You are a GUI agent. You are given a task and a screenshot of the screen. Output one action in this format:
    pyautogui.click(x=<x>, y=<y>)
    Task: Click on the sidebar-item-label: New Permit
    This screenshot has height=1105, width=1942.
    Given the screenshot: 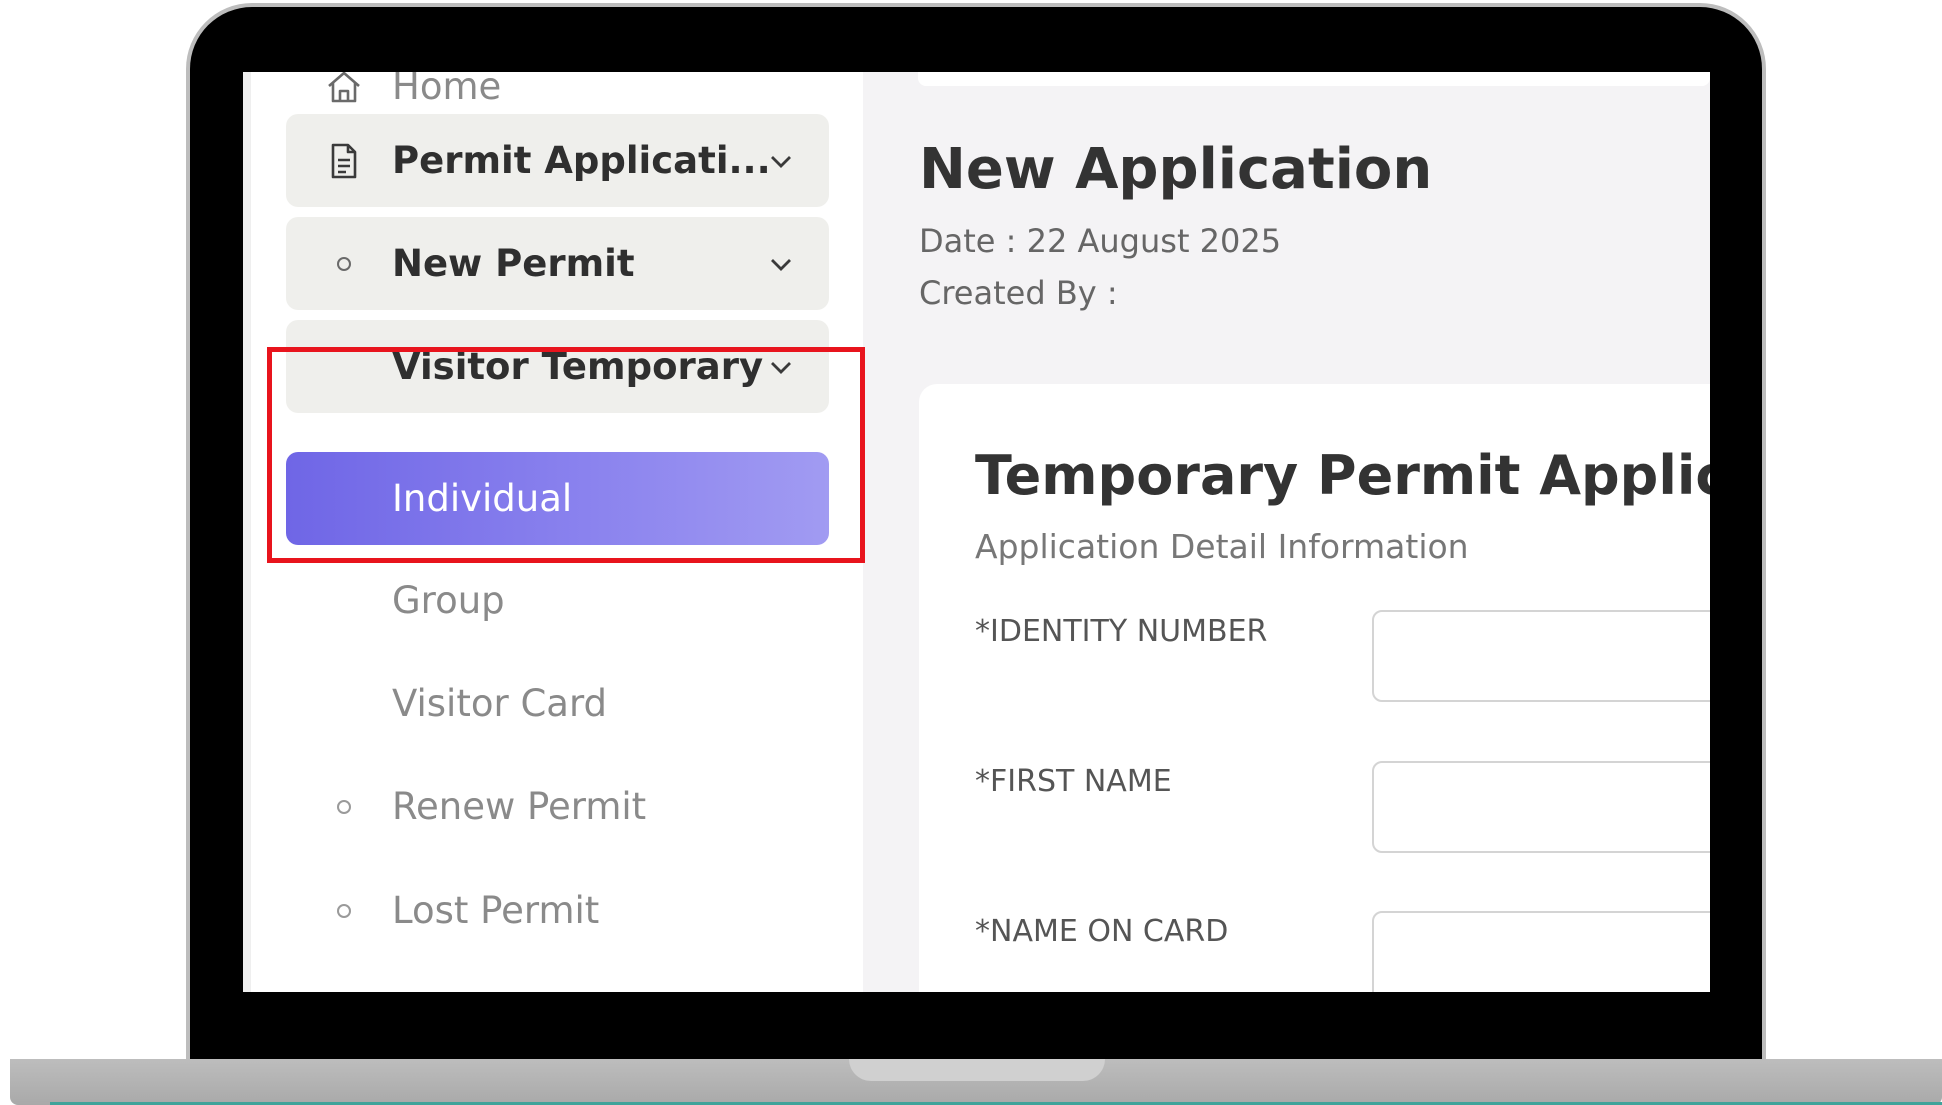 What is the action you would take?
    pyautogui.click(x=513, y=263)
    